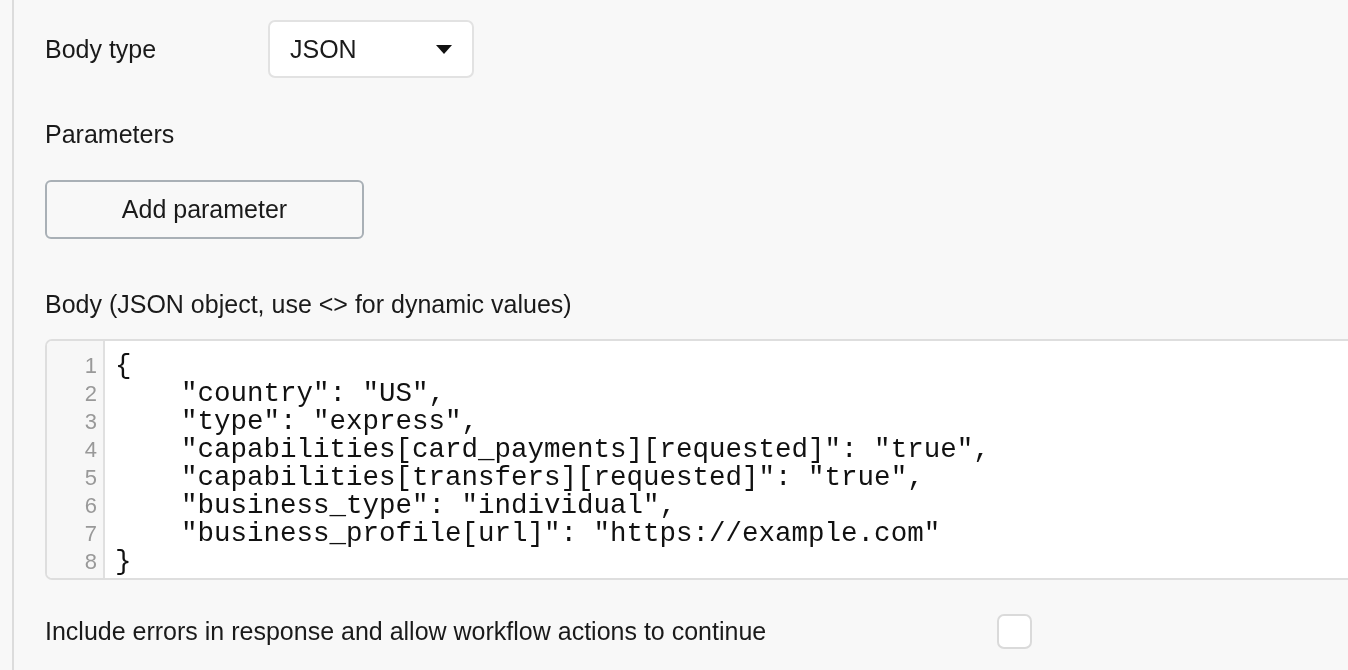 This screenshot has height=670, width=1348. I want to click on line-number: 3, so click(90, 422).